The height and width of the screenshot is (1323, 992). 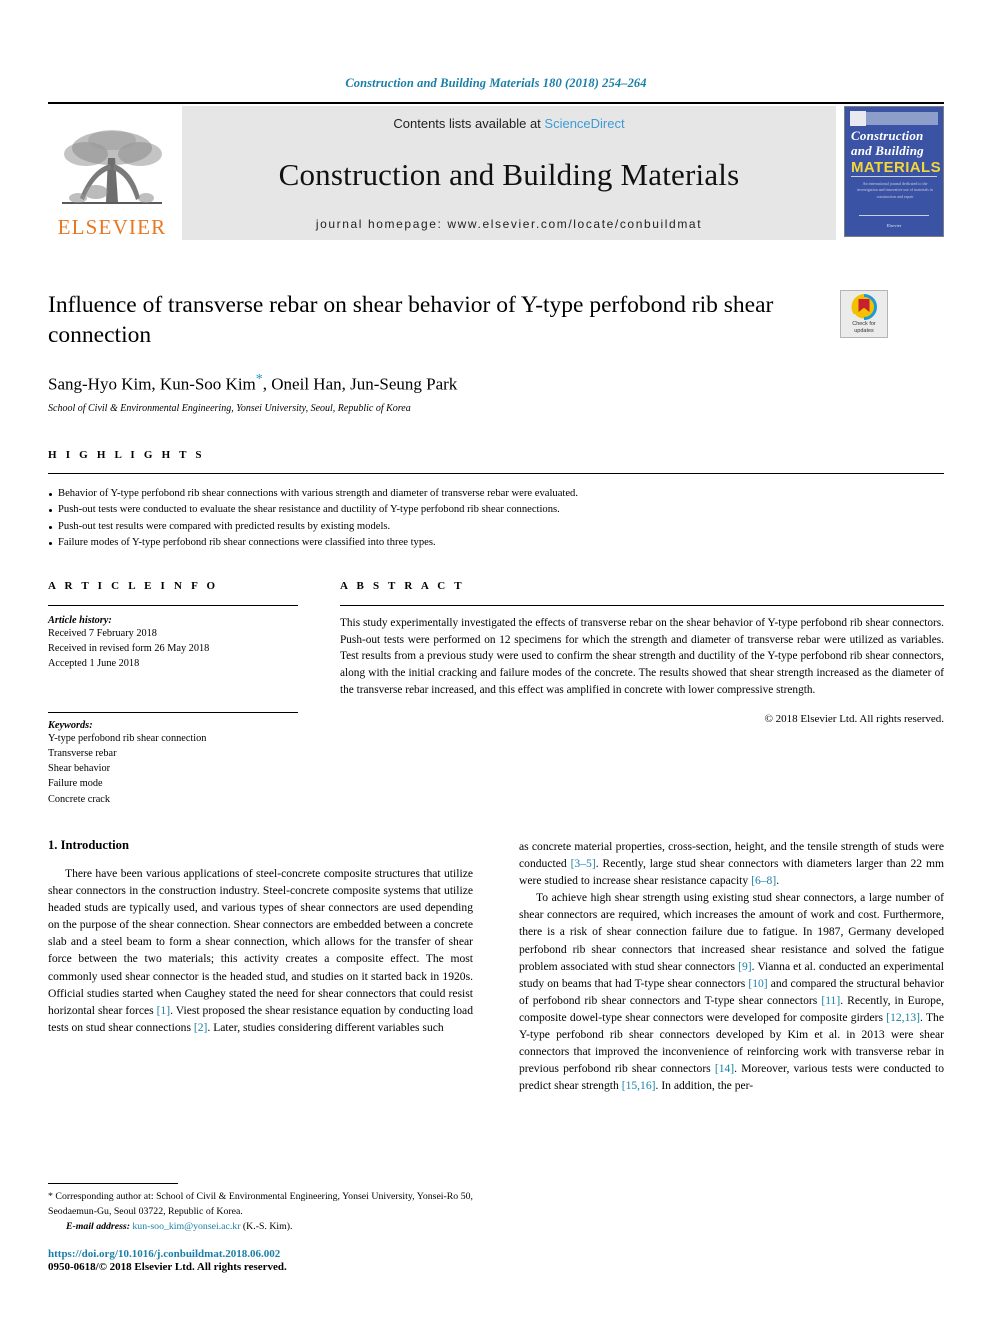 What do you see at coordinates (94, 664) in the screenshot?
I see `article-history-accepted: Accepted 1 June 2018` at bounding box center [94, 664].